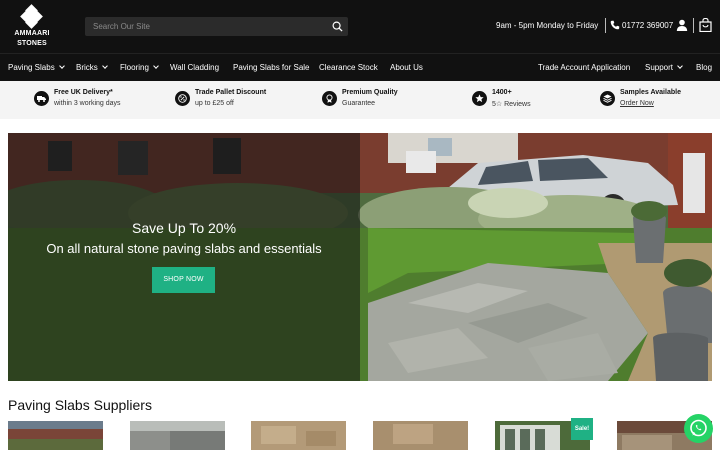 This screenshot has width=720, height=450. I want to click on usp-subtitle: within 3 working days, so click(87, 103).